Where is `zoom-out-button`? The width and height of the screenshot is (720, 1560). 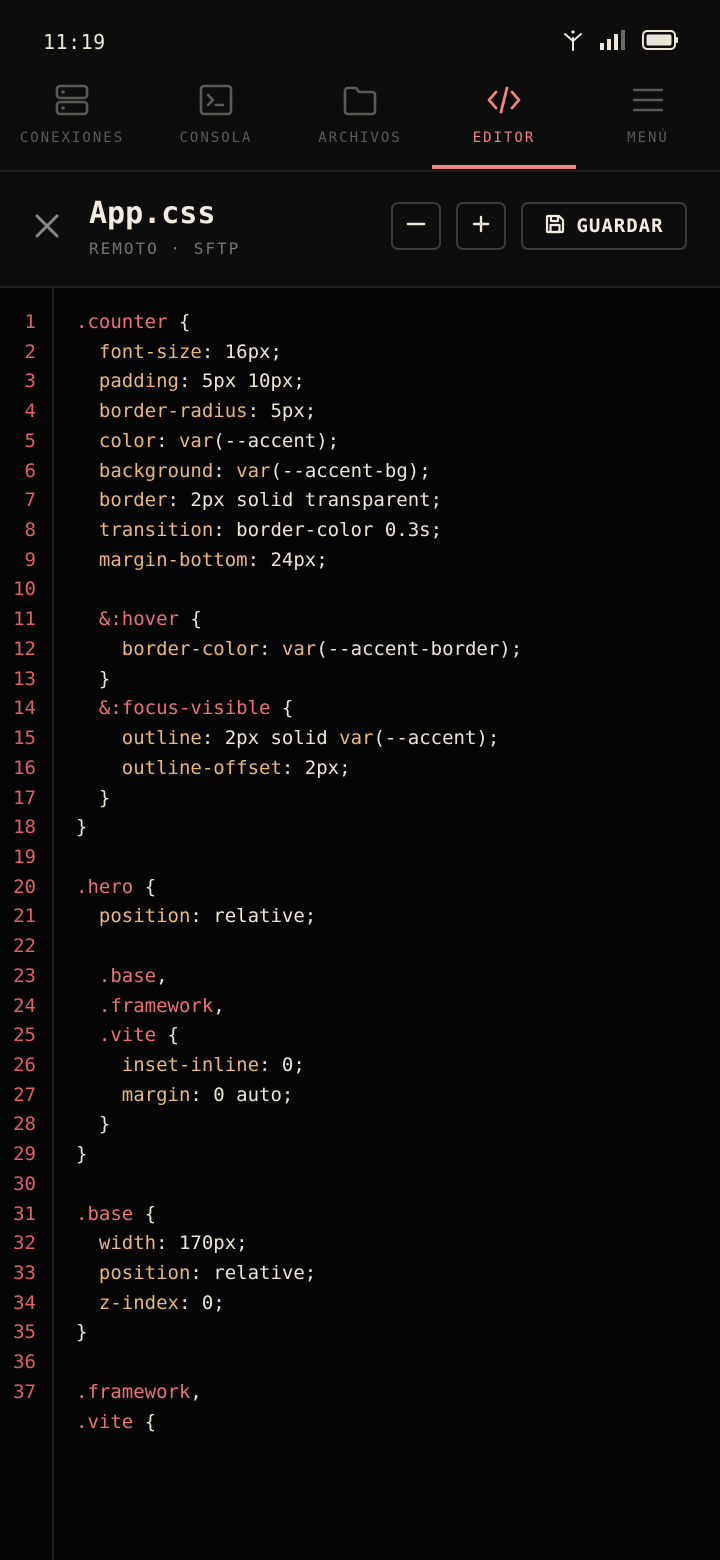 zoom-out-button is located at coordinates (416, 226).